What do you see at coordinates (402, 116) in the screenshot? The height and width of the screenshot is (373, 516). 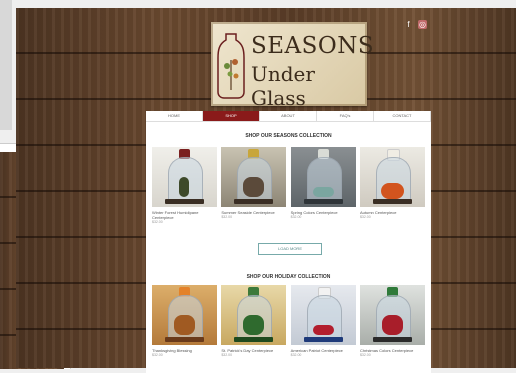 I see `nav-contact: CONTACT` at bounding box center [402, 116].